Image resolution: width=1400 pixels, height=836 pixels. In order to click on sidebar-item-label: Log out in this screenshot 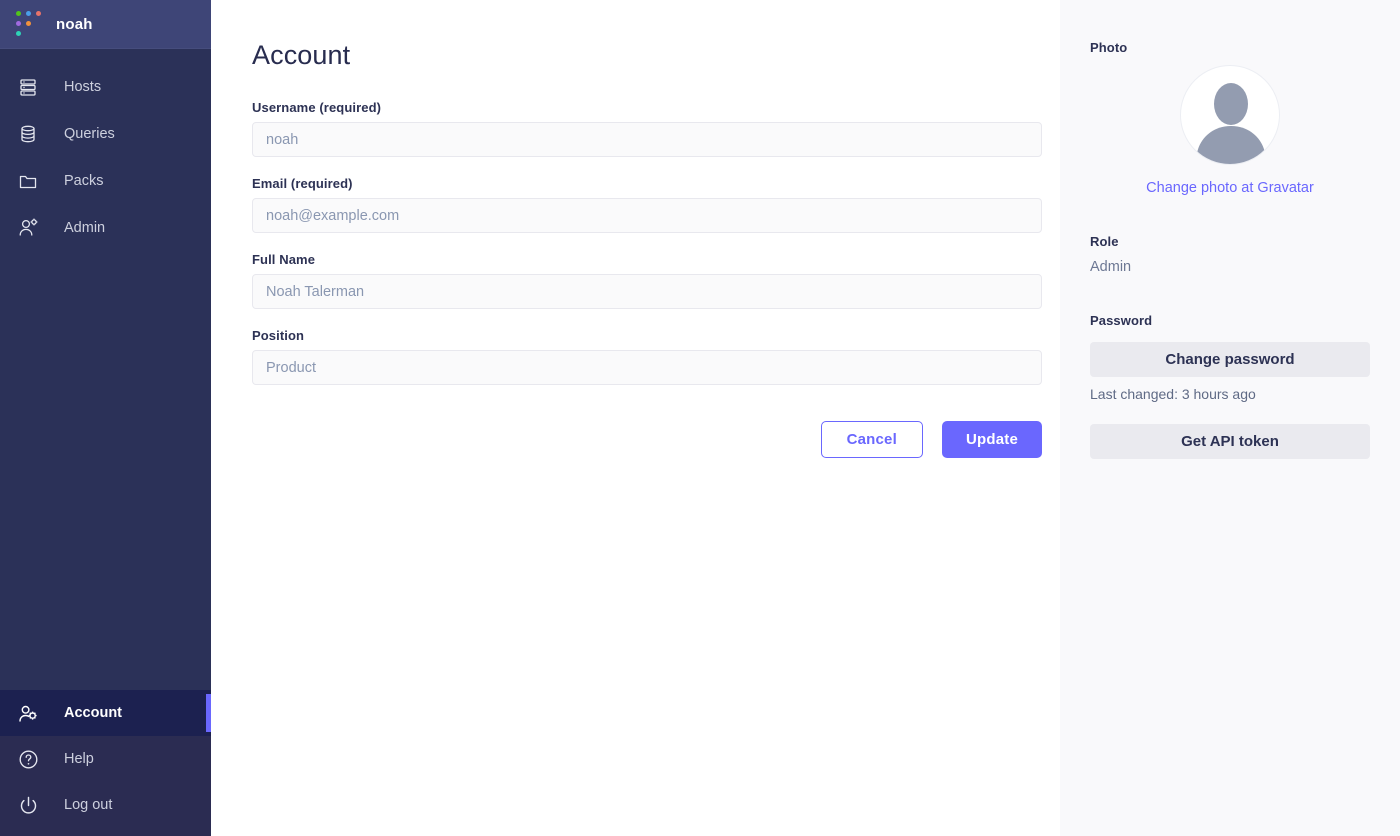, I will do `click(88, 805)`.